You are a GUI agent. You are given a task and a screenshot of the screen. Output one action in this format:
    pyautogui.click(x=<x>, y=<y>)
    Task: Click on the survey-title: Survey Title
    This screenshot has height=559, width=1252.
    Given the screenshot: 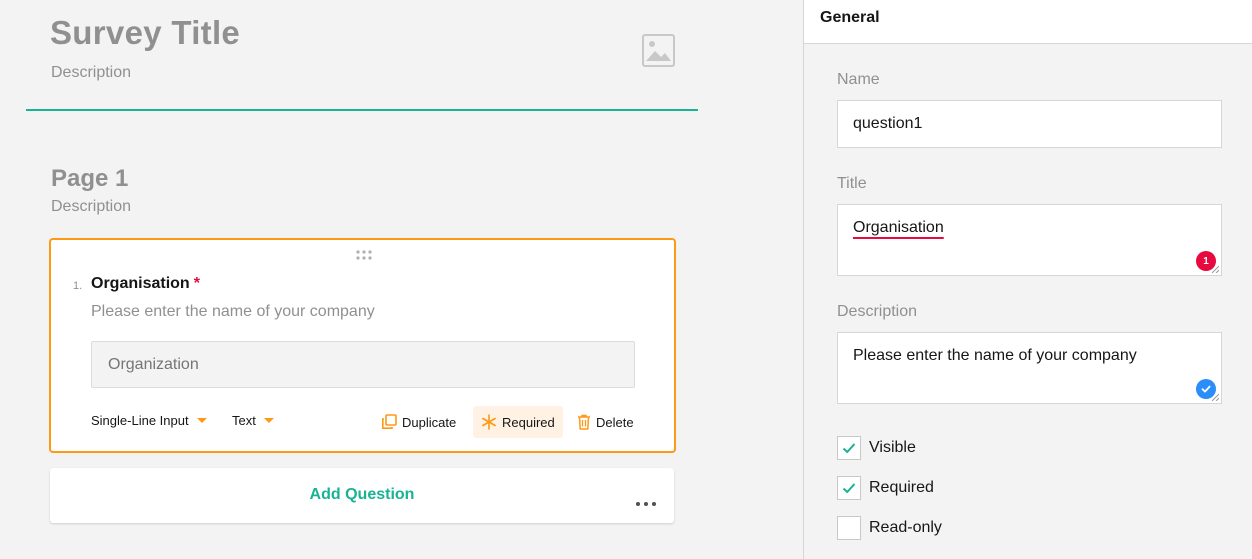 What is the action you would take?
    pyautogui.click(x=145, y=33)
    